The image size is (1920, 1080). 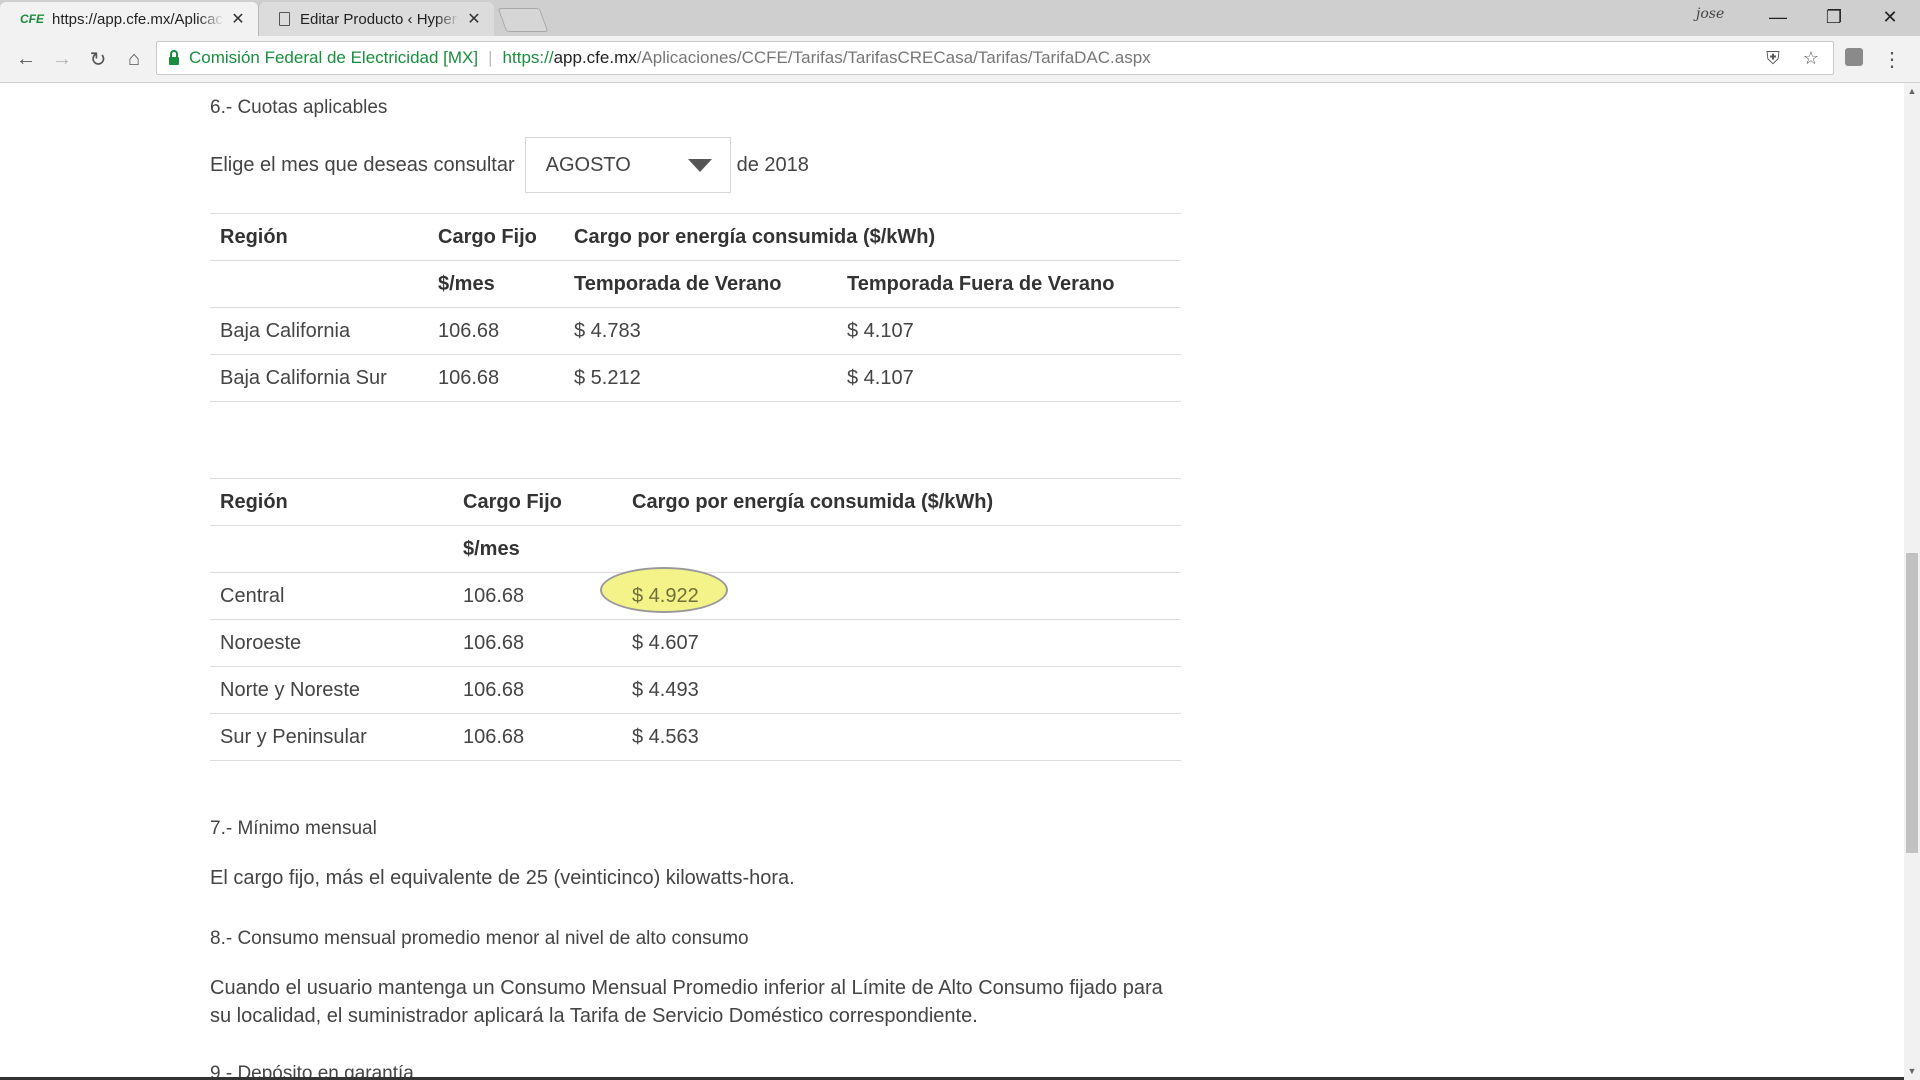 I want to click on highlight-annotation: $ 4.922, so click(x=664, y=589).